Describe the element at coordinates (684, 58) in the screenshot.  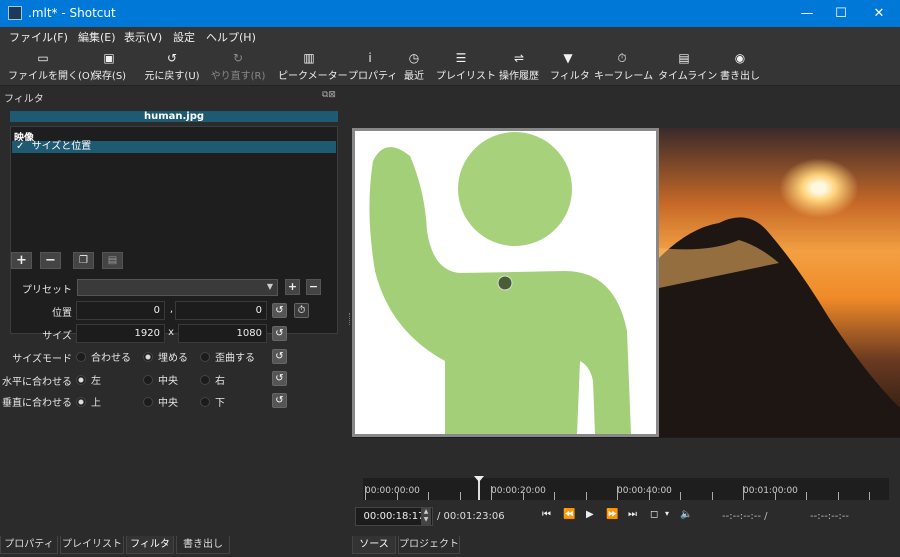
I see `timeline-icon: ▤` at that location.